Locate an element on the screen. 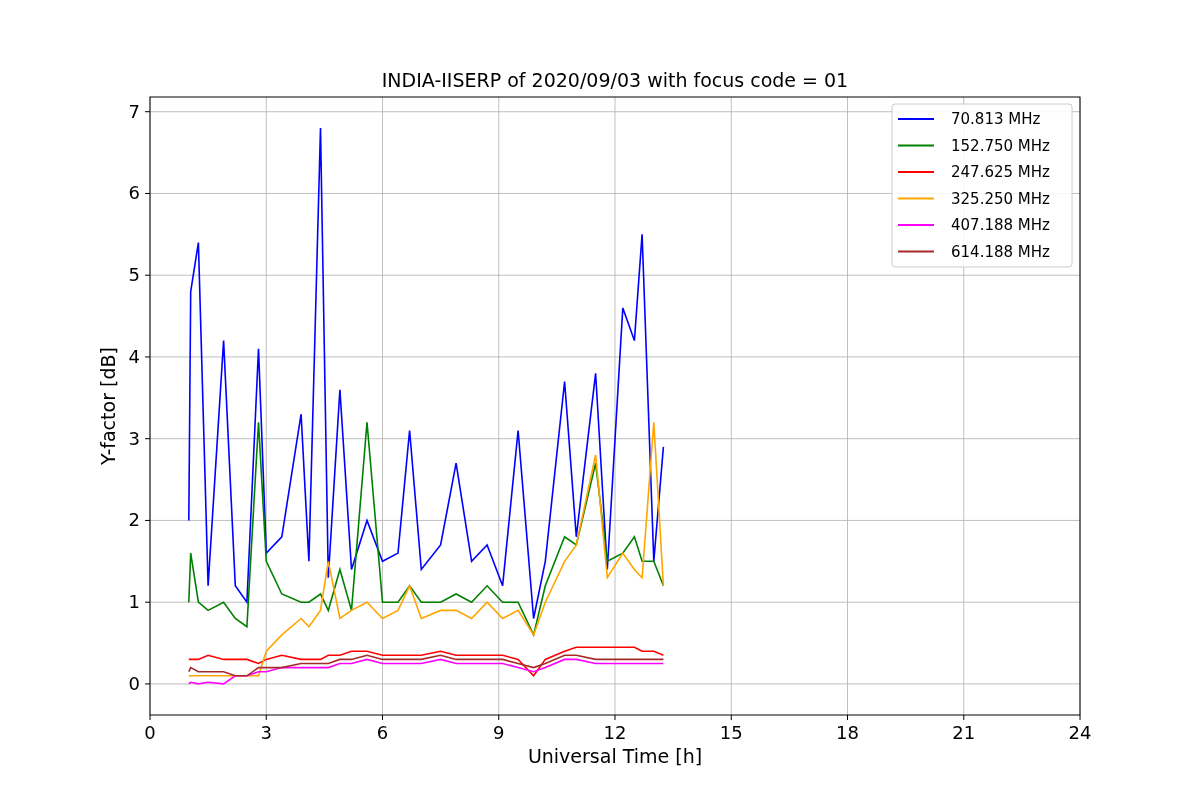 This screenshot has width=1200, height=800. y-axis-label: Y-factor [dB] is located at coordinates (108, 406).